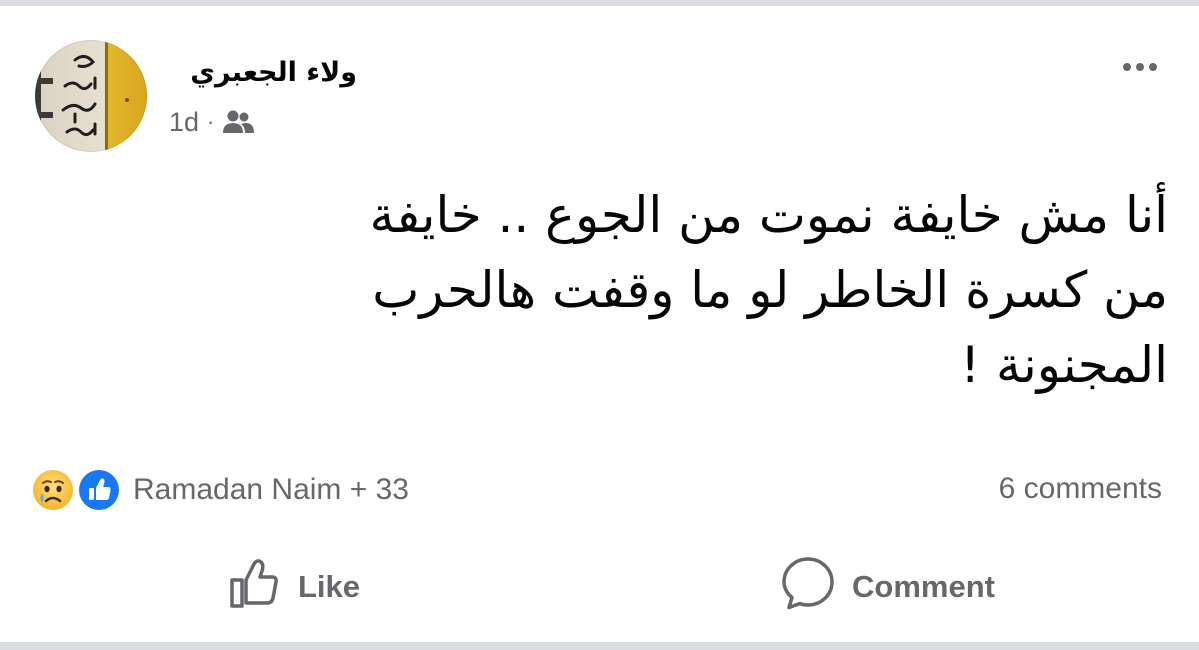  I want to click on reaction-summary: Ramadan Naim + 33, so click(220, 490).